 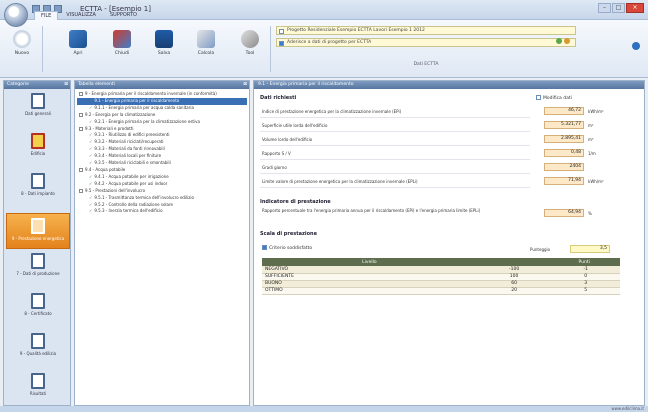 What do you see at coordinates (264, 247) in the screenshot?
I see `criterion-checkbox` at bounding box center [264, 247].